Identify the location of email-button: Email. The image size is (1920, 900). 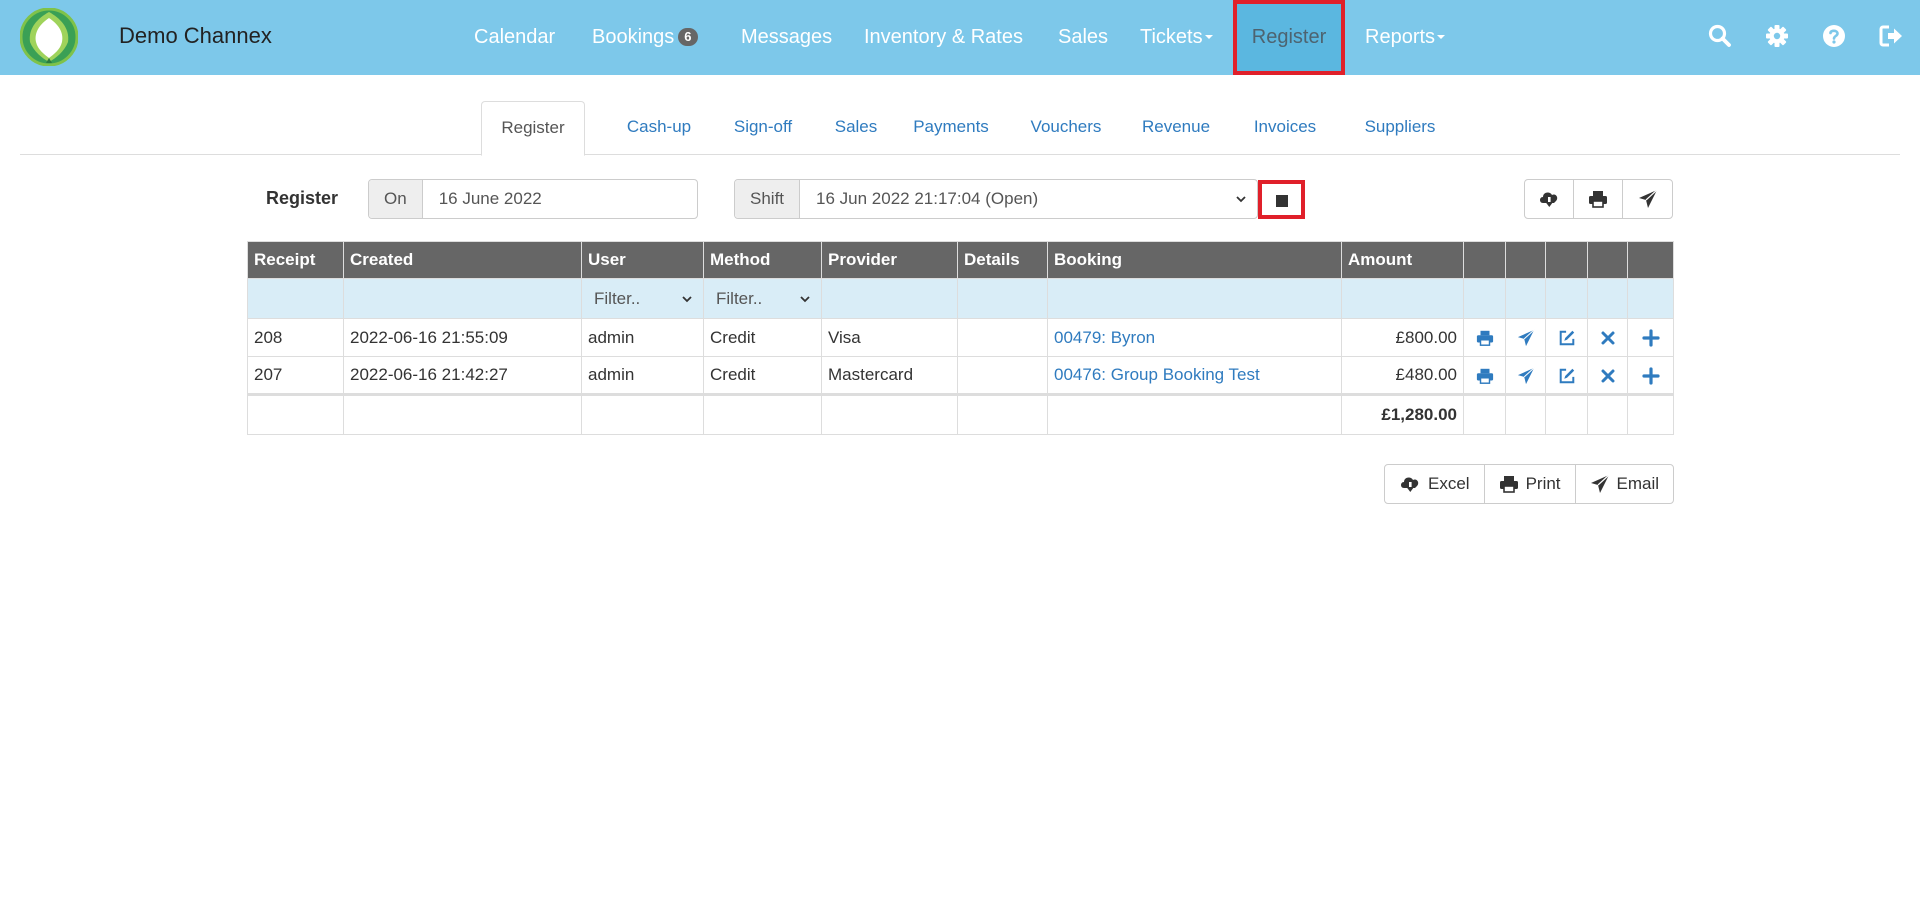
(1625, 484).